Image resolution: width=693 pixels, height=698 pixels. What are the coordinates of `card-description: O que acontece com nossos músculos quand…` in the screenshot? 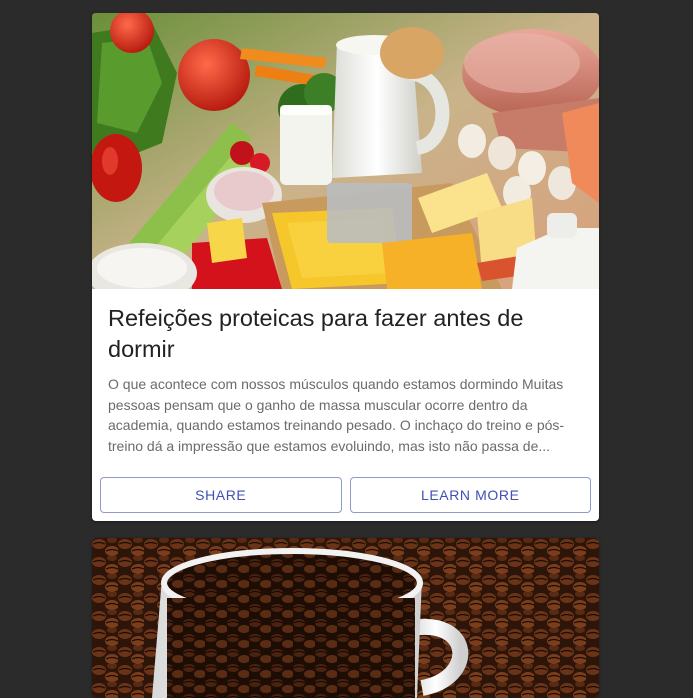 It's located at (336, 415).